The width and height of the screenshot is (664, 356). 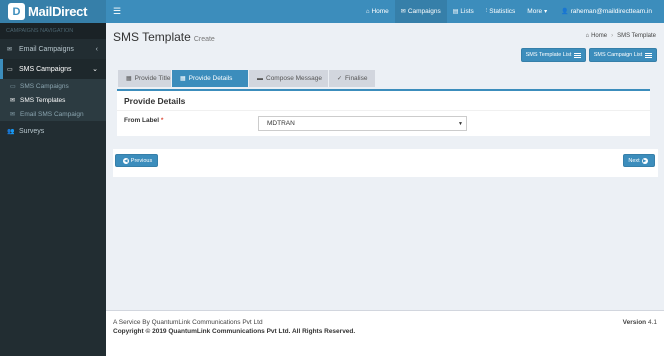 What do you see at coordinates (125, 160) in the screenshot?
I see `arrow-left-icon: ◀` at bounding box center [125, 160].